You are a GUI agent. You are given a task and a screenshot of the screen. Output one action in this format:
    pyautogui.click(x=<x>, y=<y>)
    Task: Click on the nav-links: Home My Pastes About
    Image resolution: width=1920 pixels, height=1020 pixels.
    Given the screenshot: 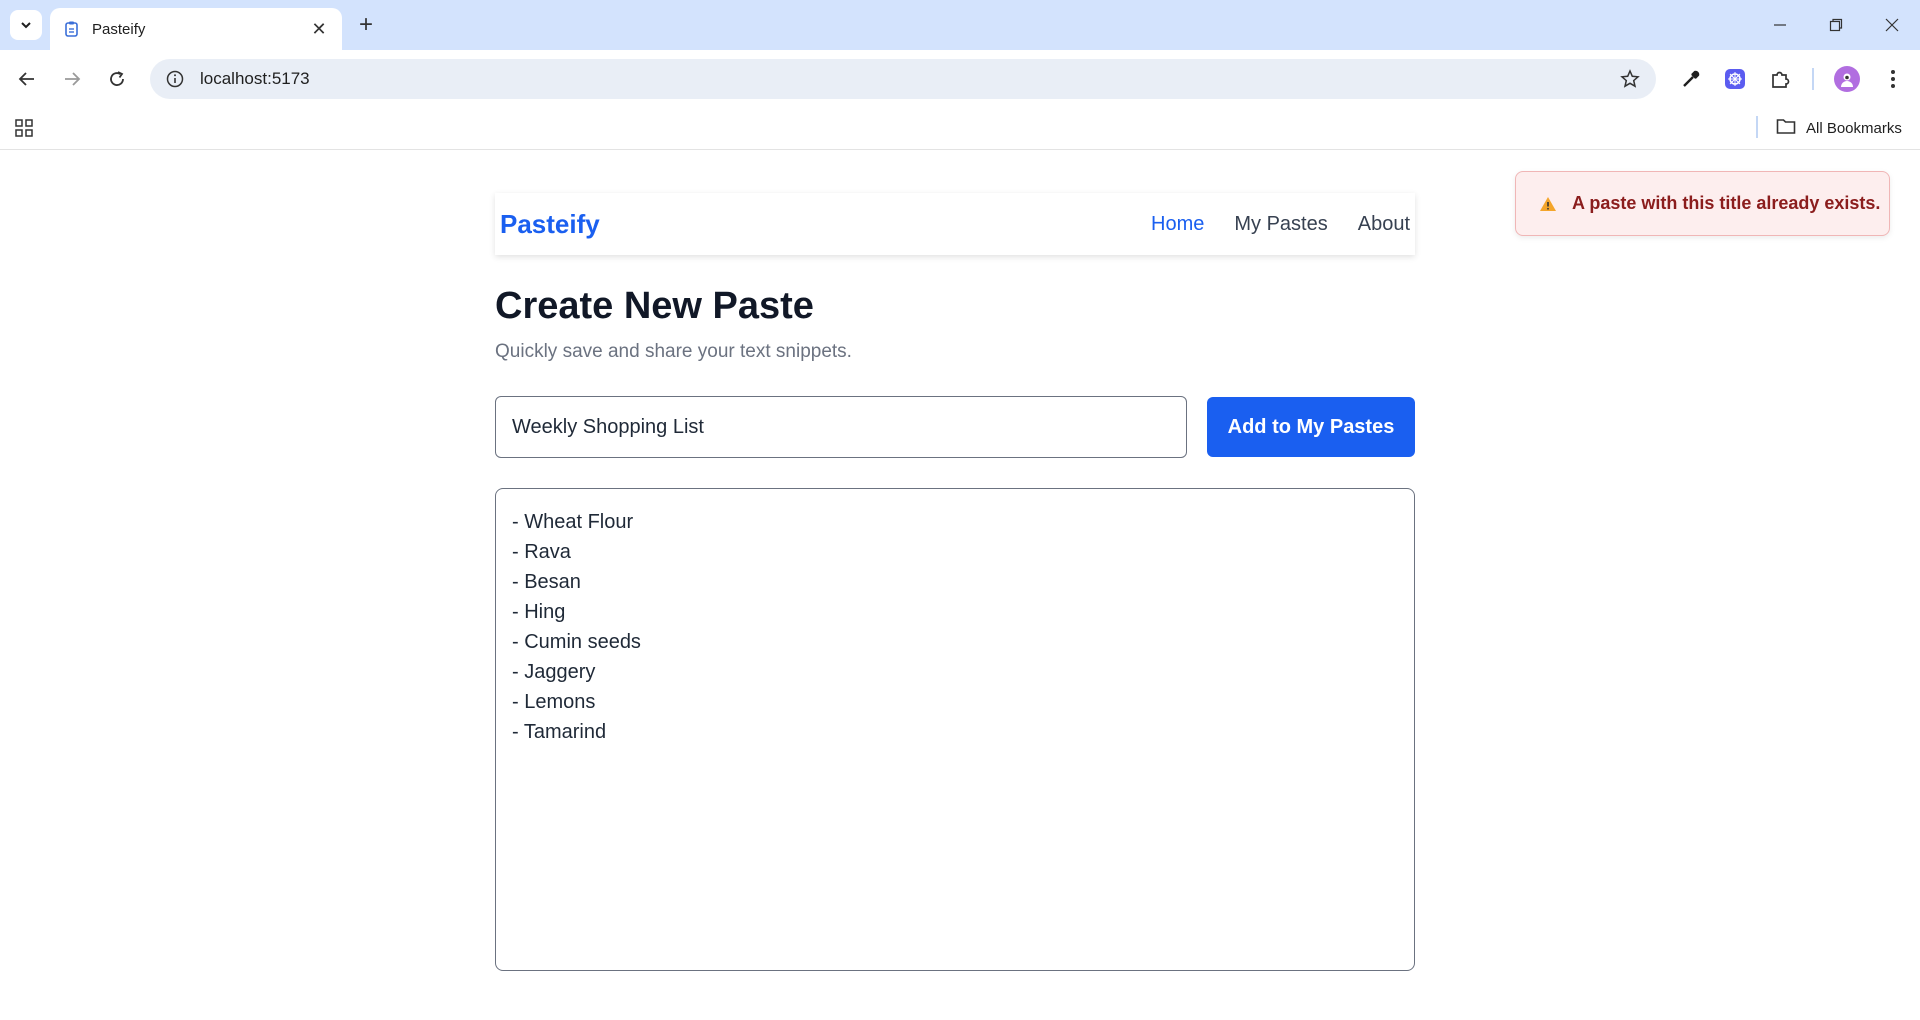 What is the action you would take?
    pyautogui.click(x=1280, y=224)
    